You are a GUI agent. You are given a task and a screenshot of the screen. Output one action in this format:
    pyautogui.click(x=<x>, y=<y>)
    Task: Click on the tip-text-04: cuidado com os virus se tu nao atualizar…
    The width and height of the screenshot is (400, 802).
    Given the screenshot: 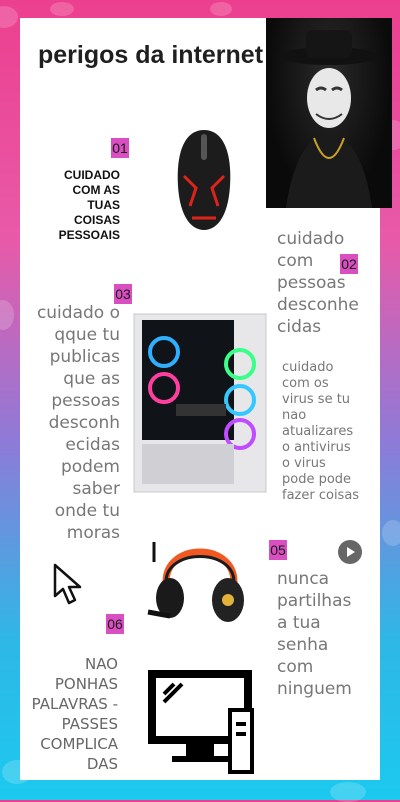 What is the action you would take?
    pyautogui.click(x=321, y=431)
    